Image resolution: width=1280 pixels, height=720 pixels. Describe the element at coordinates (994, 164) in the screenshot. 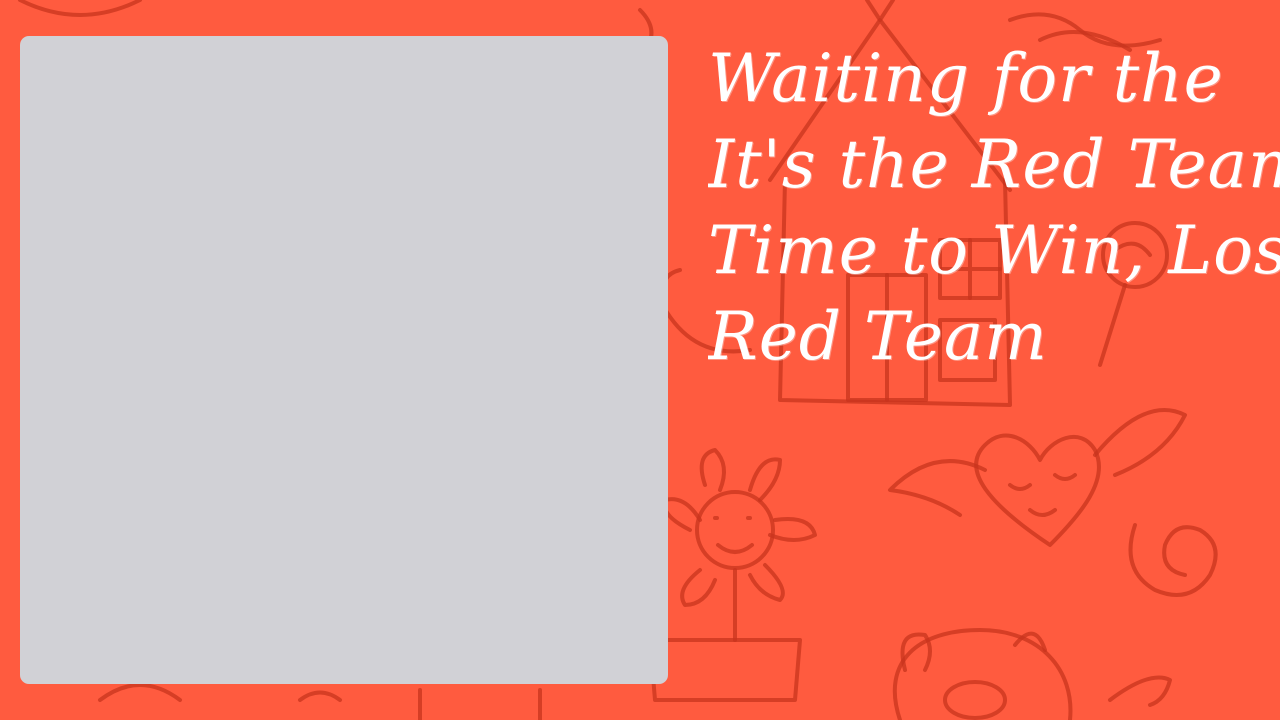

I see `message-line-2: It's the Red Team` at that location.